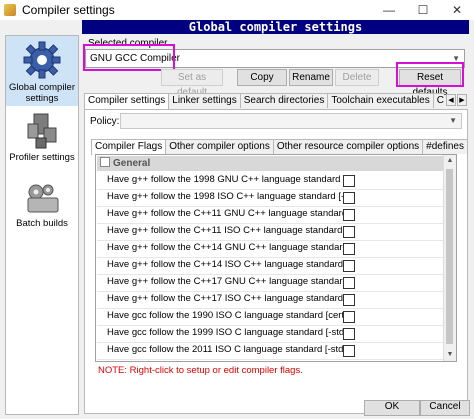 The height and width of the screenshot is (419, 474). Describe the element at coordinates (450, 355) in the screenshot. I see `scroll-down-icon: ▼` at that location.